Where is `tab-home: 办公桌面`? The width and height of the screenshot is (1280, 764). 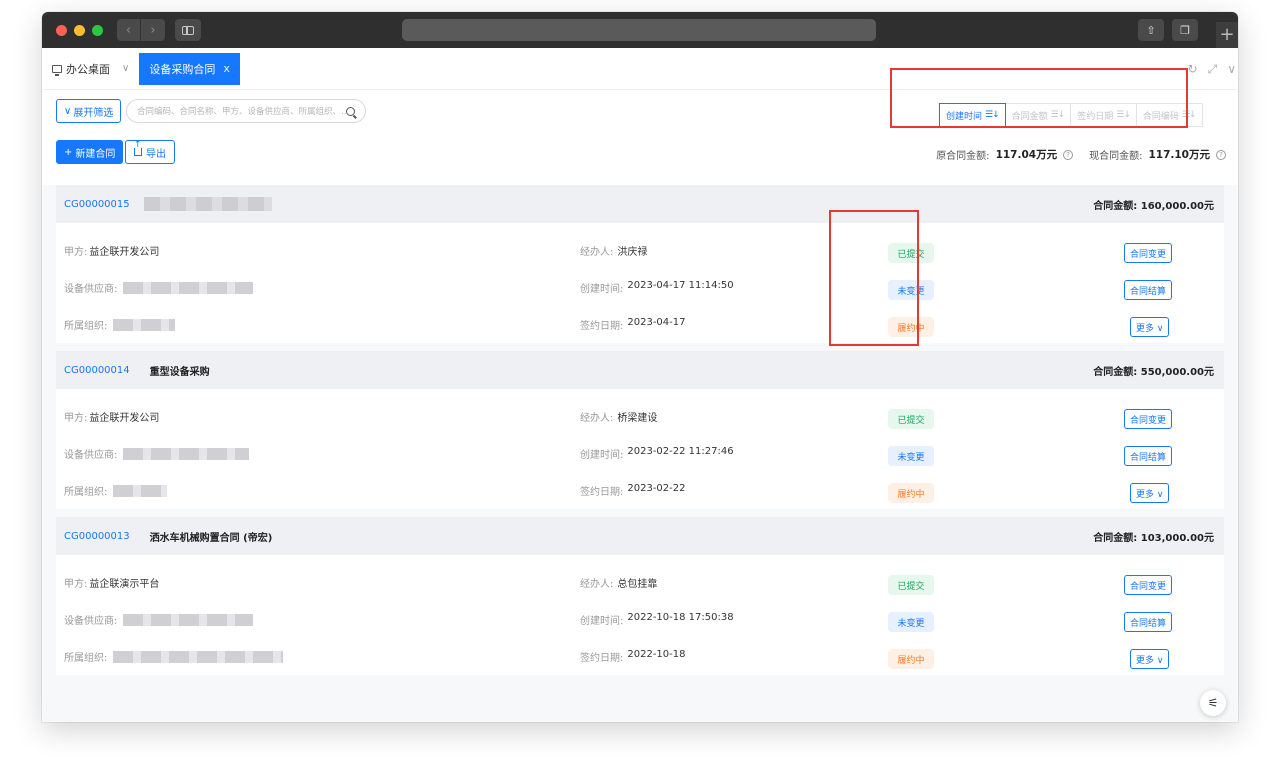 tab-home: 办公桌面 is located at coordinates (81, 69).